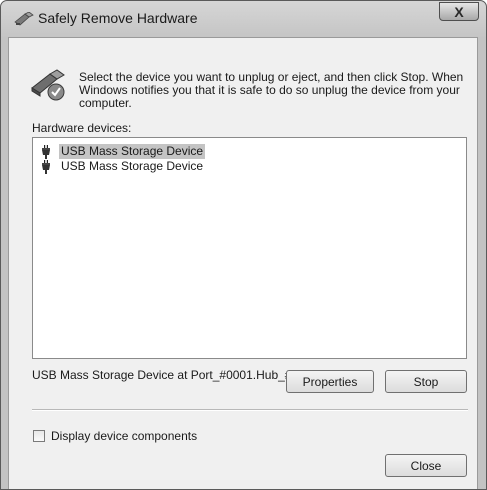 This screenshot has height=490, width=487. I want to click on hardware-devices-label: Hardware devices:, so click(82, 128).